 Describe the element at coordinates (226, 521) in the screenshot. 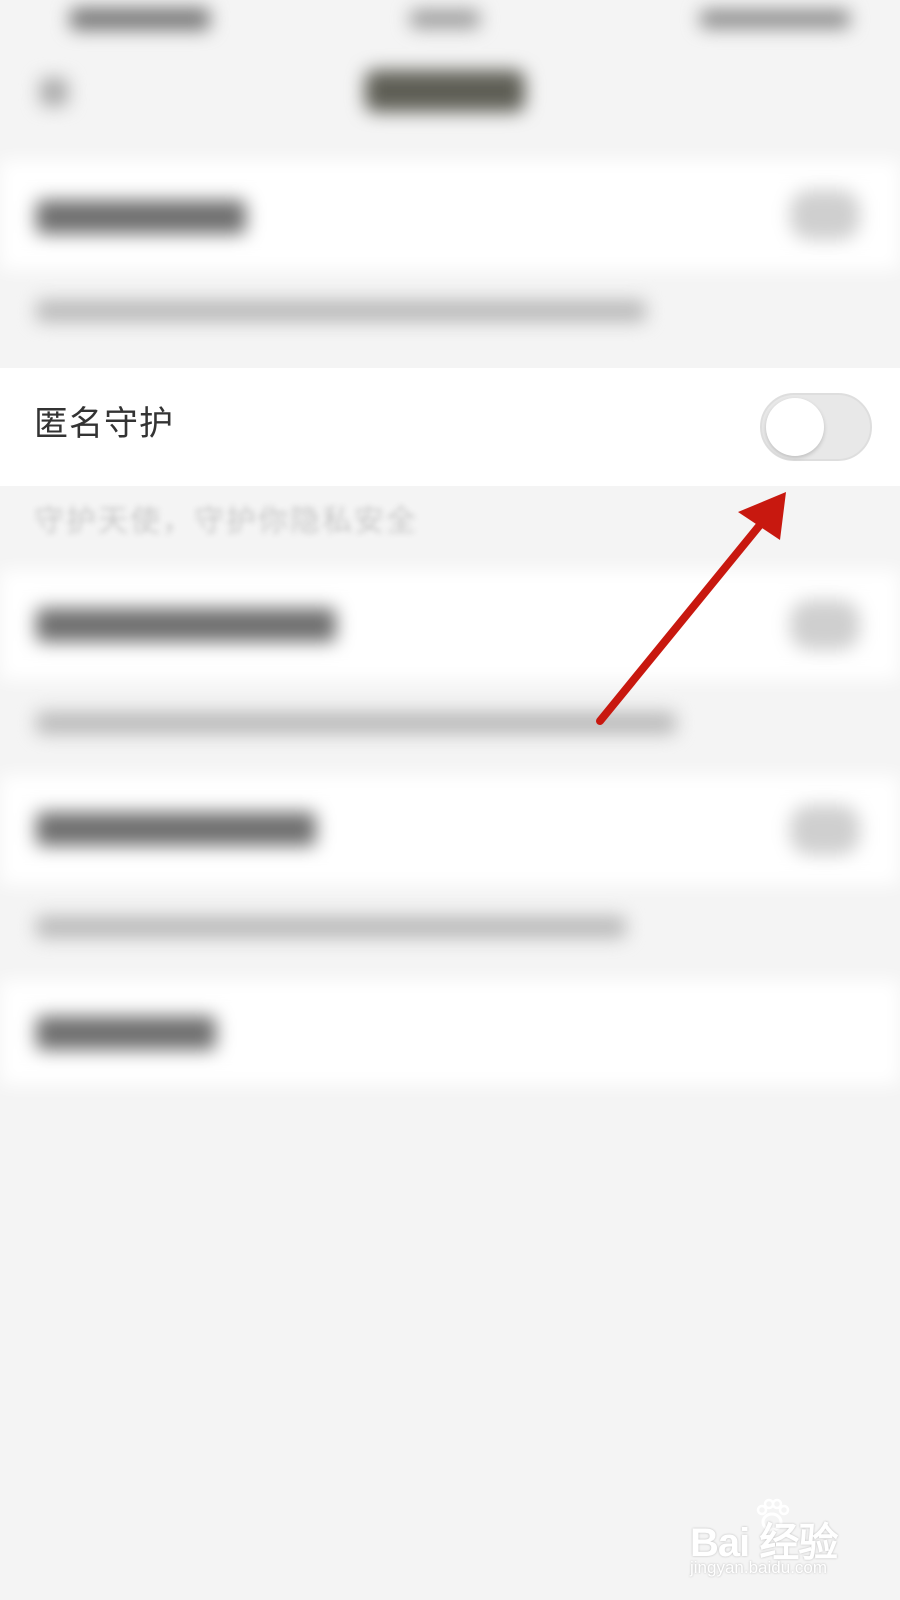

I see `blurred-caption: 守护天使，守护你隐私安全` at that location.